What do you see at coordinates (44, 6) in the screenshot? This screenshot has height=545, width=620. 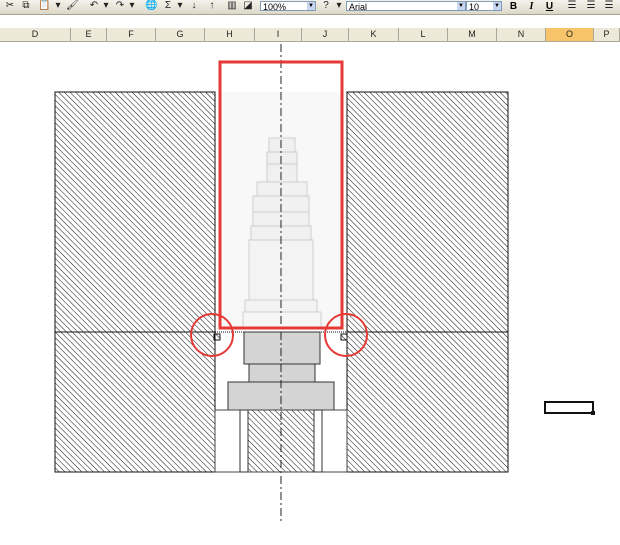 I see `paste-icon: 📋` at bounding box center [44, 6].